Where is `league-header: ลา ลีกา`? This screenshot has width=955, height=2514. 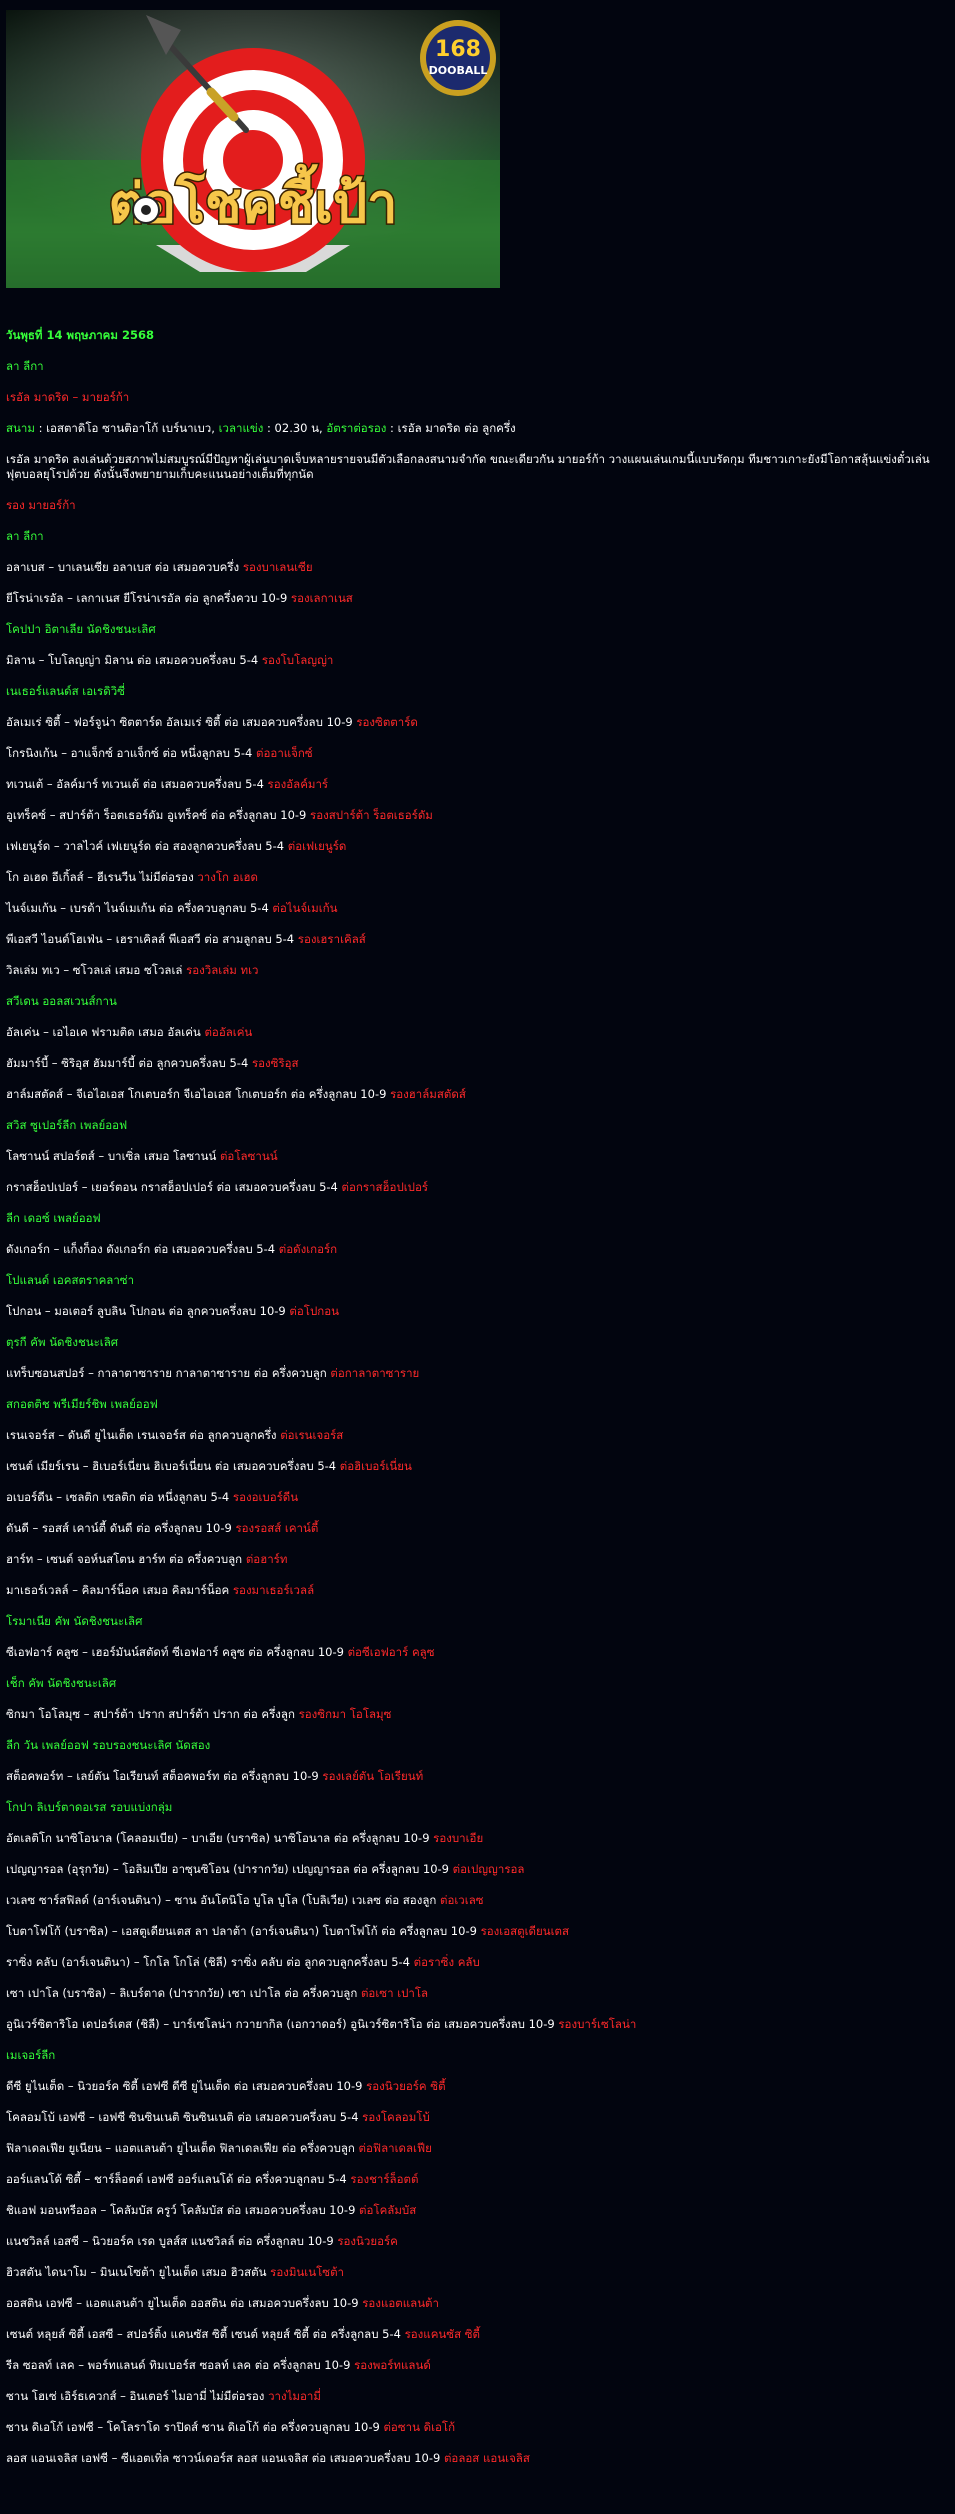 league-header: ลา ลีกา is located at coordinates (25, 536).